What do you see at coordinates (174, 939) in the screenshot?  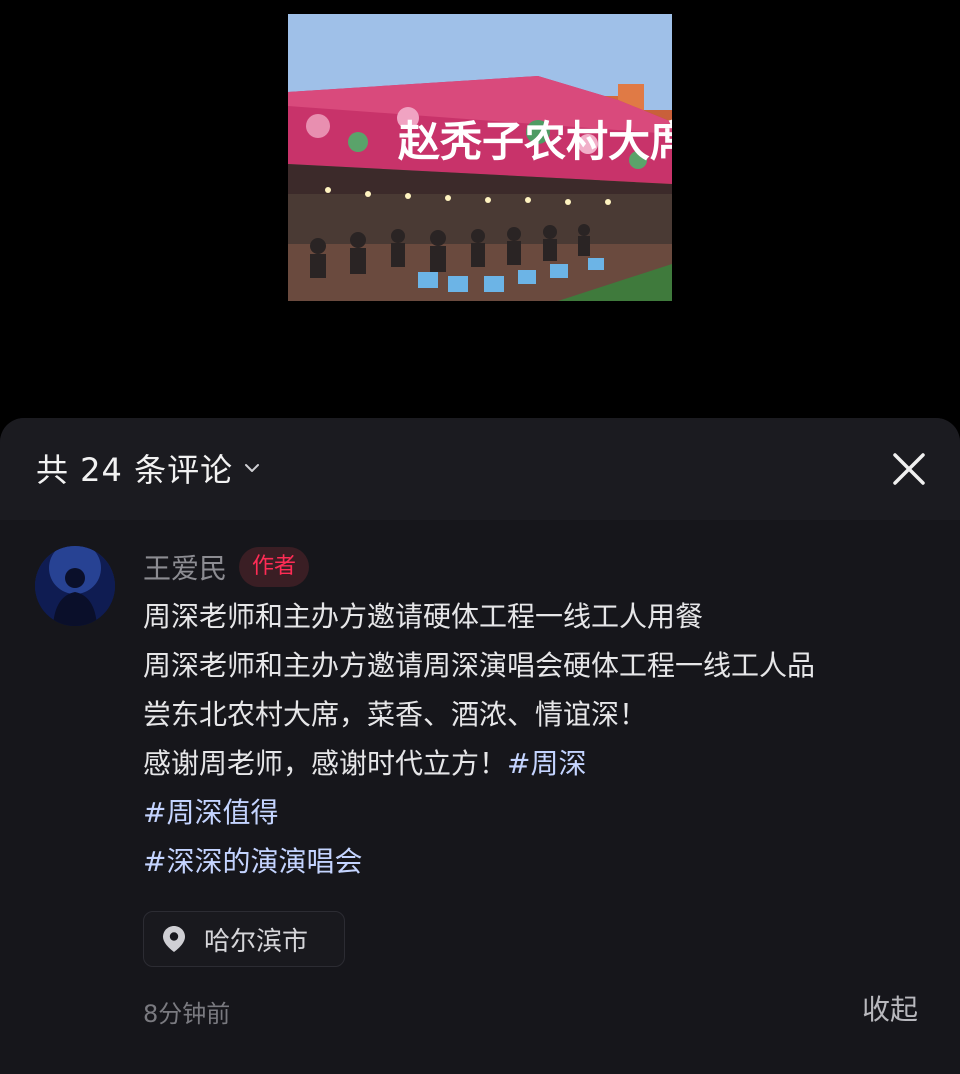 I see `location-pin-icon` at bounding box center [174, 939].